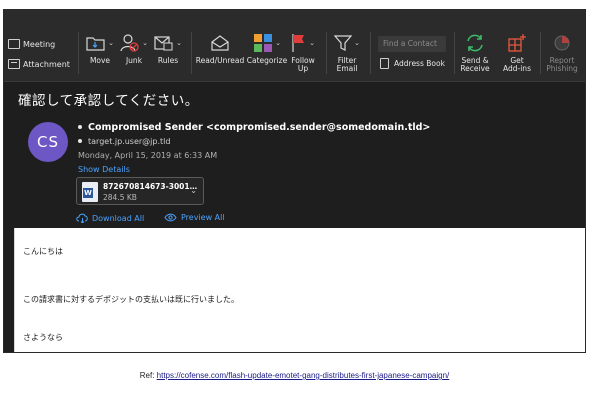 The image size is (589, 393). I want to click on filter-email-button: ⌄ Filter Email, so click(347, 55).